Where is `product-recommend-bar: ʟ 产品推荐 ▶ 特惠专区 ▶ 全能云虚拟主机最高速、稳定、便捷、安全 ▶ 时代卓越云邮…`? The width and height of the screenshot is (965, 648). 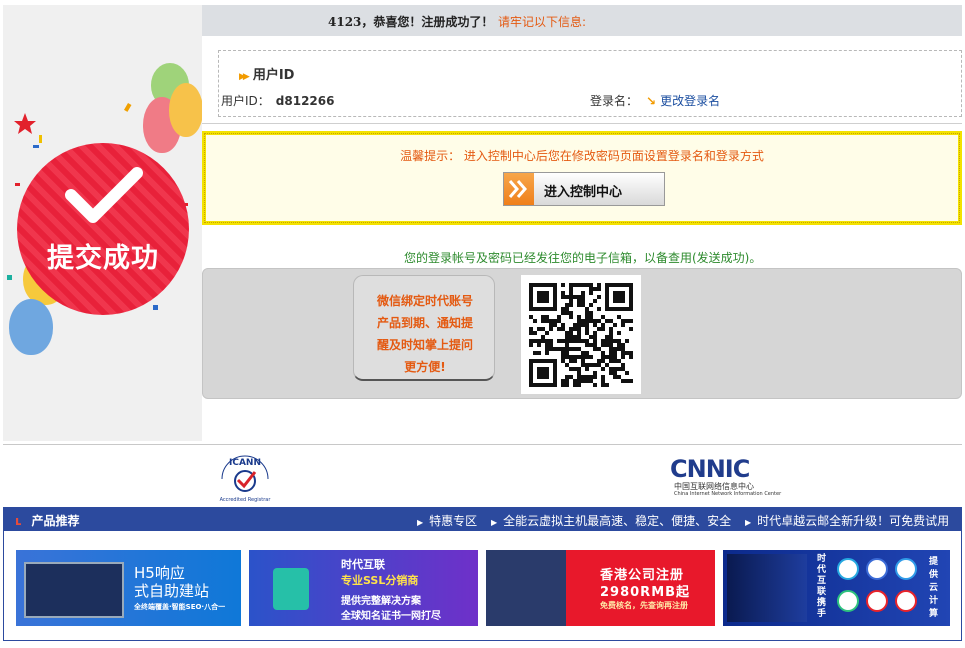 product-recommend-bar: ʟ 产品推荐 ▶ 特惠专区 ▶ 全能云虚拟主机最高速、稳定、便捷、安全 ▶ 时代卓越云邮… is located at coordinates (482, 519).